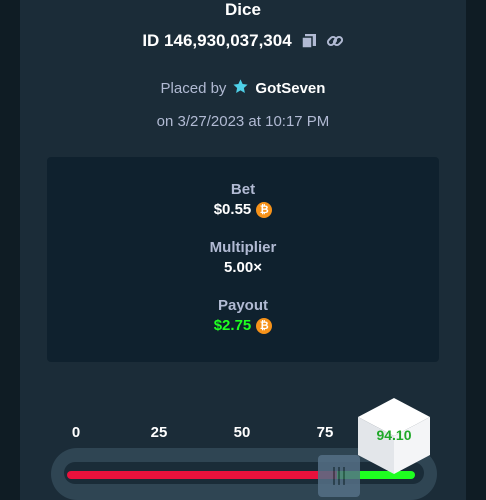 The height and width of the screenshot is (500, 486). What do you see at coordinates (232, 209) in the screenshot?
I see `bet-value: $0.55` at bounding box center [232, 209].